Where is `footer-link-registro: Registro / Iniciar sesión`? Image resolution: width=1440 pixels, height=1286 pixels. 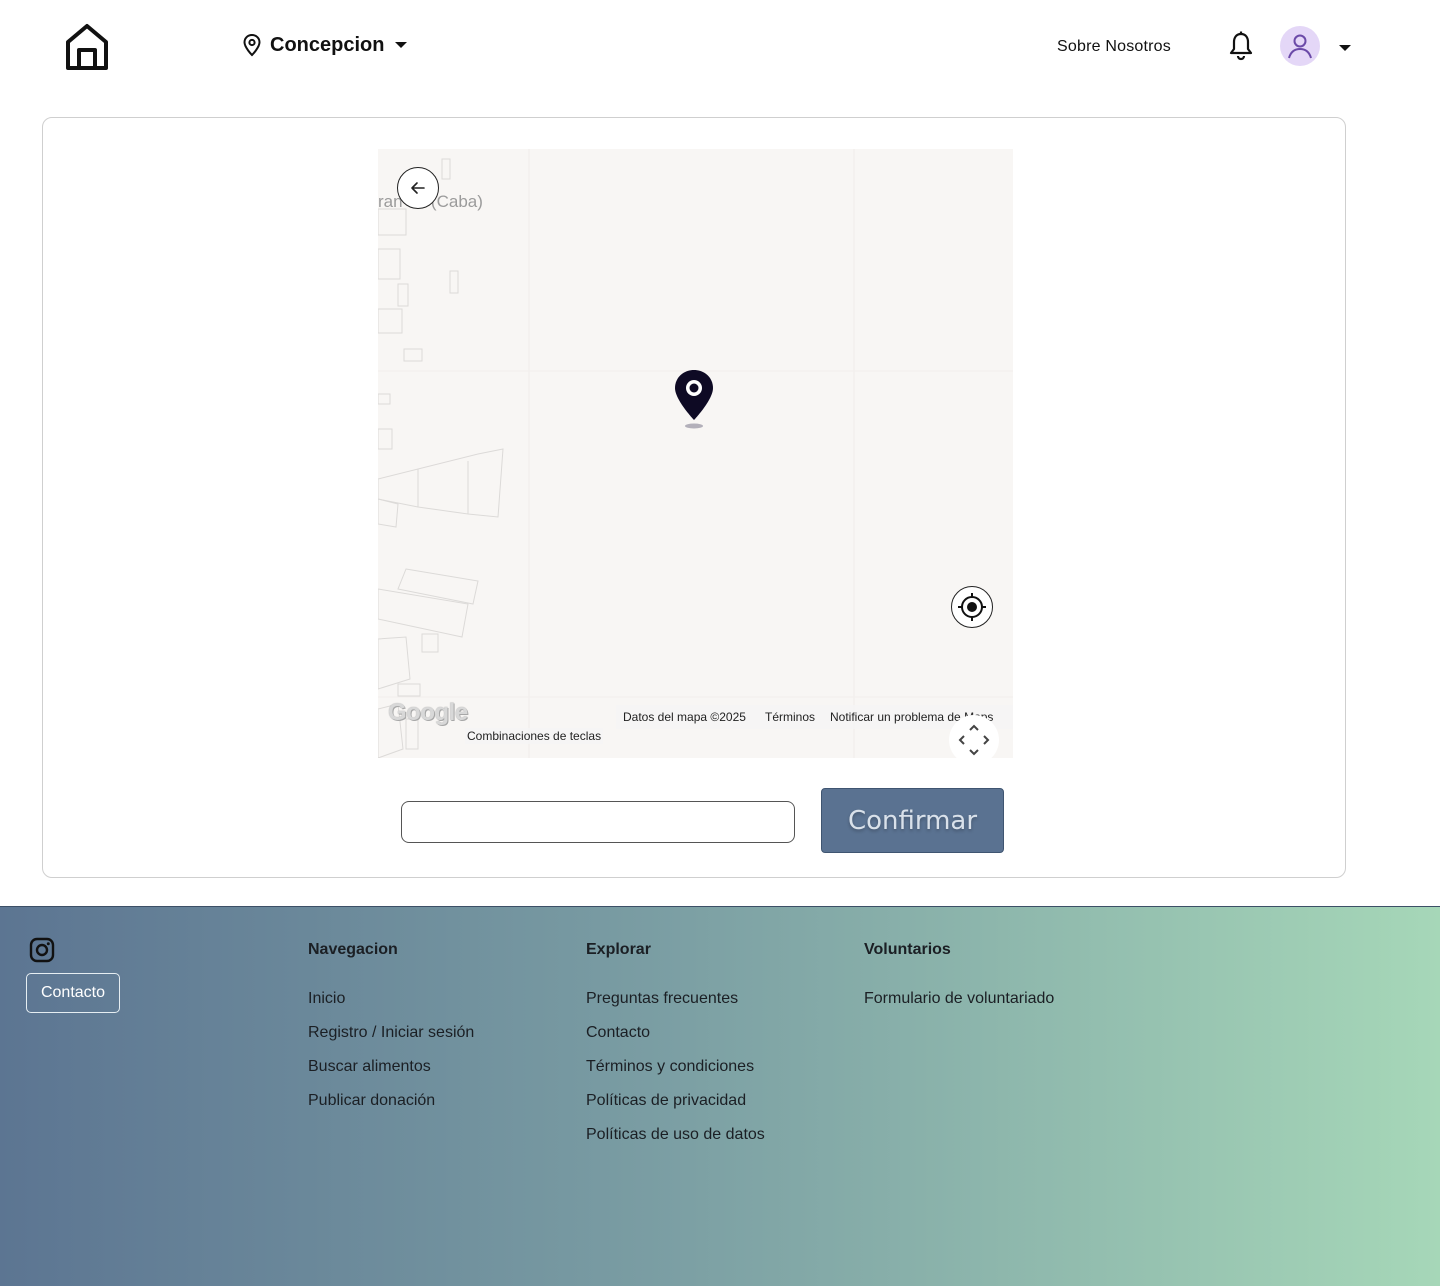 footer-link-registro: Registro / Iniciar sesión is located at coordinates (391, 1033).